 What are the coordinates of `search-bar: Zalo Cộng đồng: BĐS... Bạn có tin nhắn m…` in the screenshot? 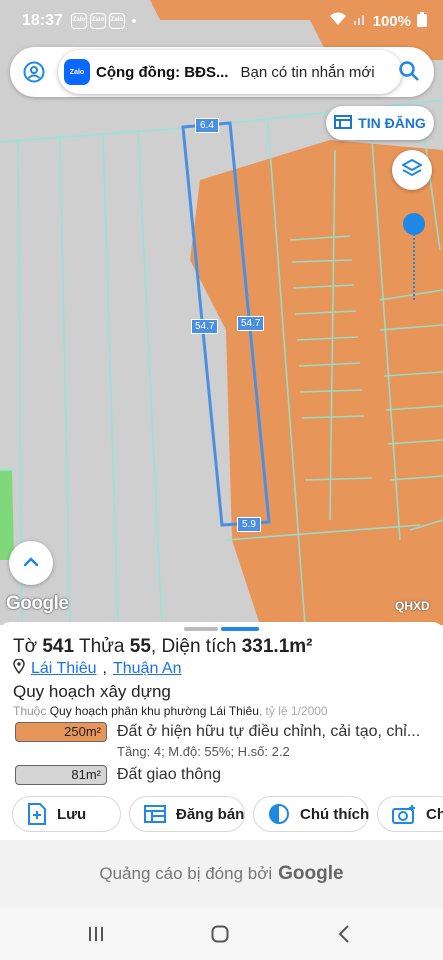 It's located at (222, 72).